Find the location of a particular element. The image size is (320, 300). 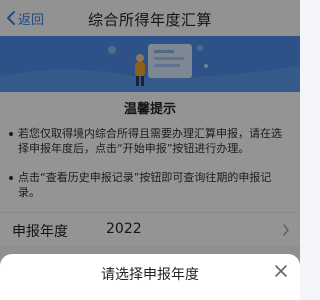

sheet-title: 请选择申报年度 is located at coordinates (150, 275).